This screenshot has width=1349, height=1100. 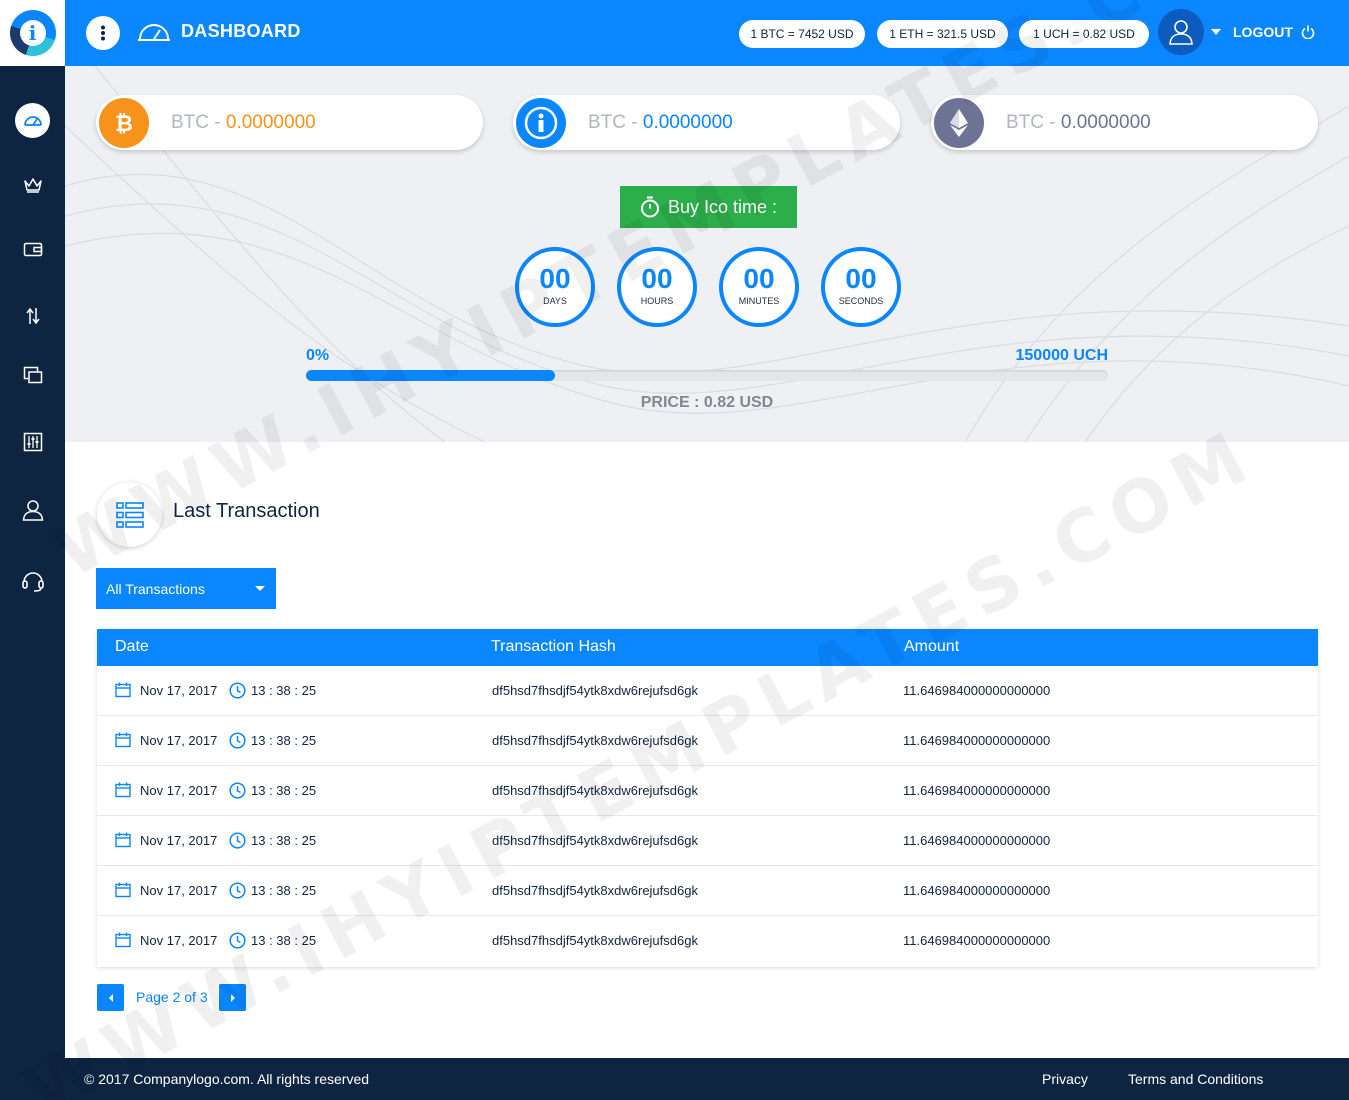 I want to click on sidebar-item-crown, so click(x=32, y=185).